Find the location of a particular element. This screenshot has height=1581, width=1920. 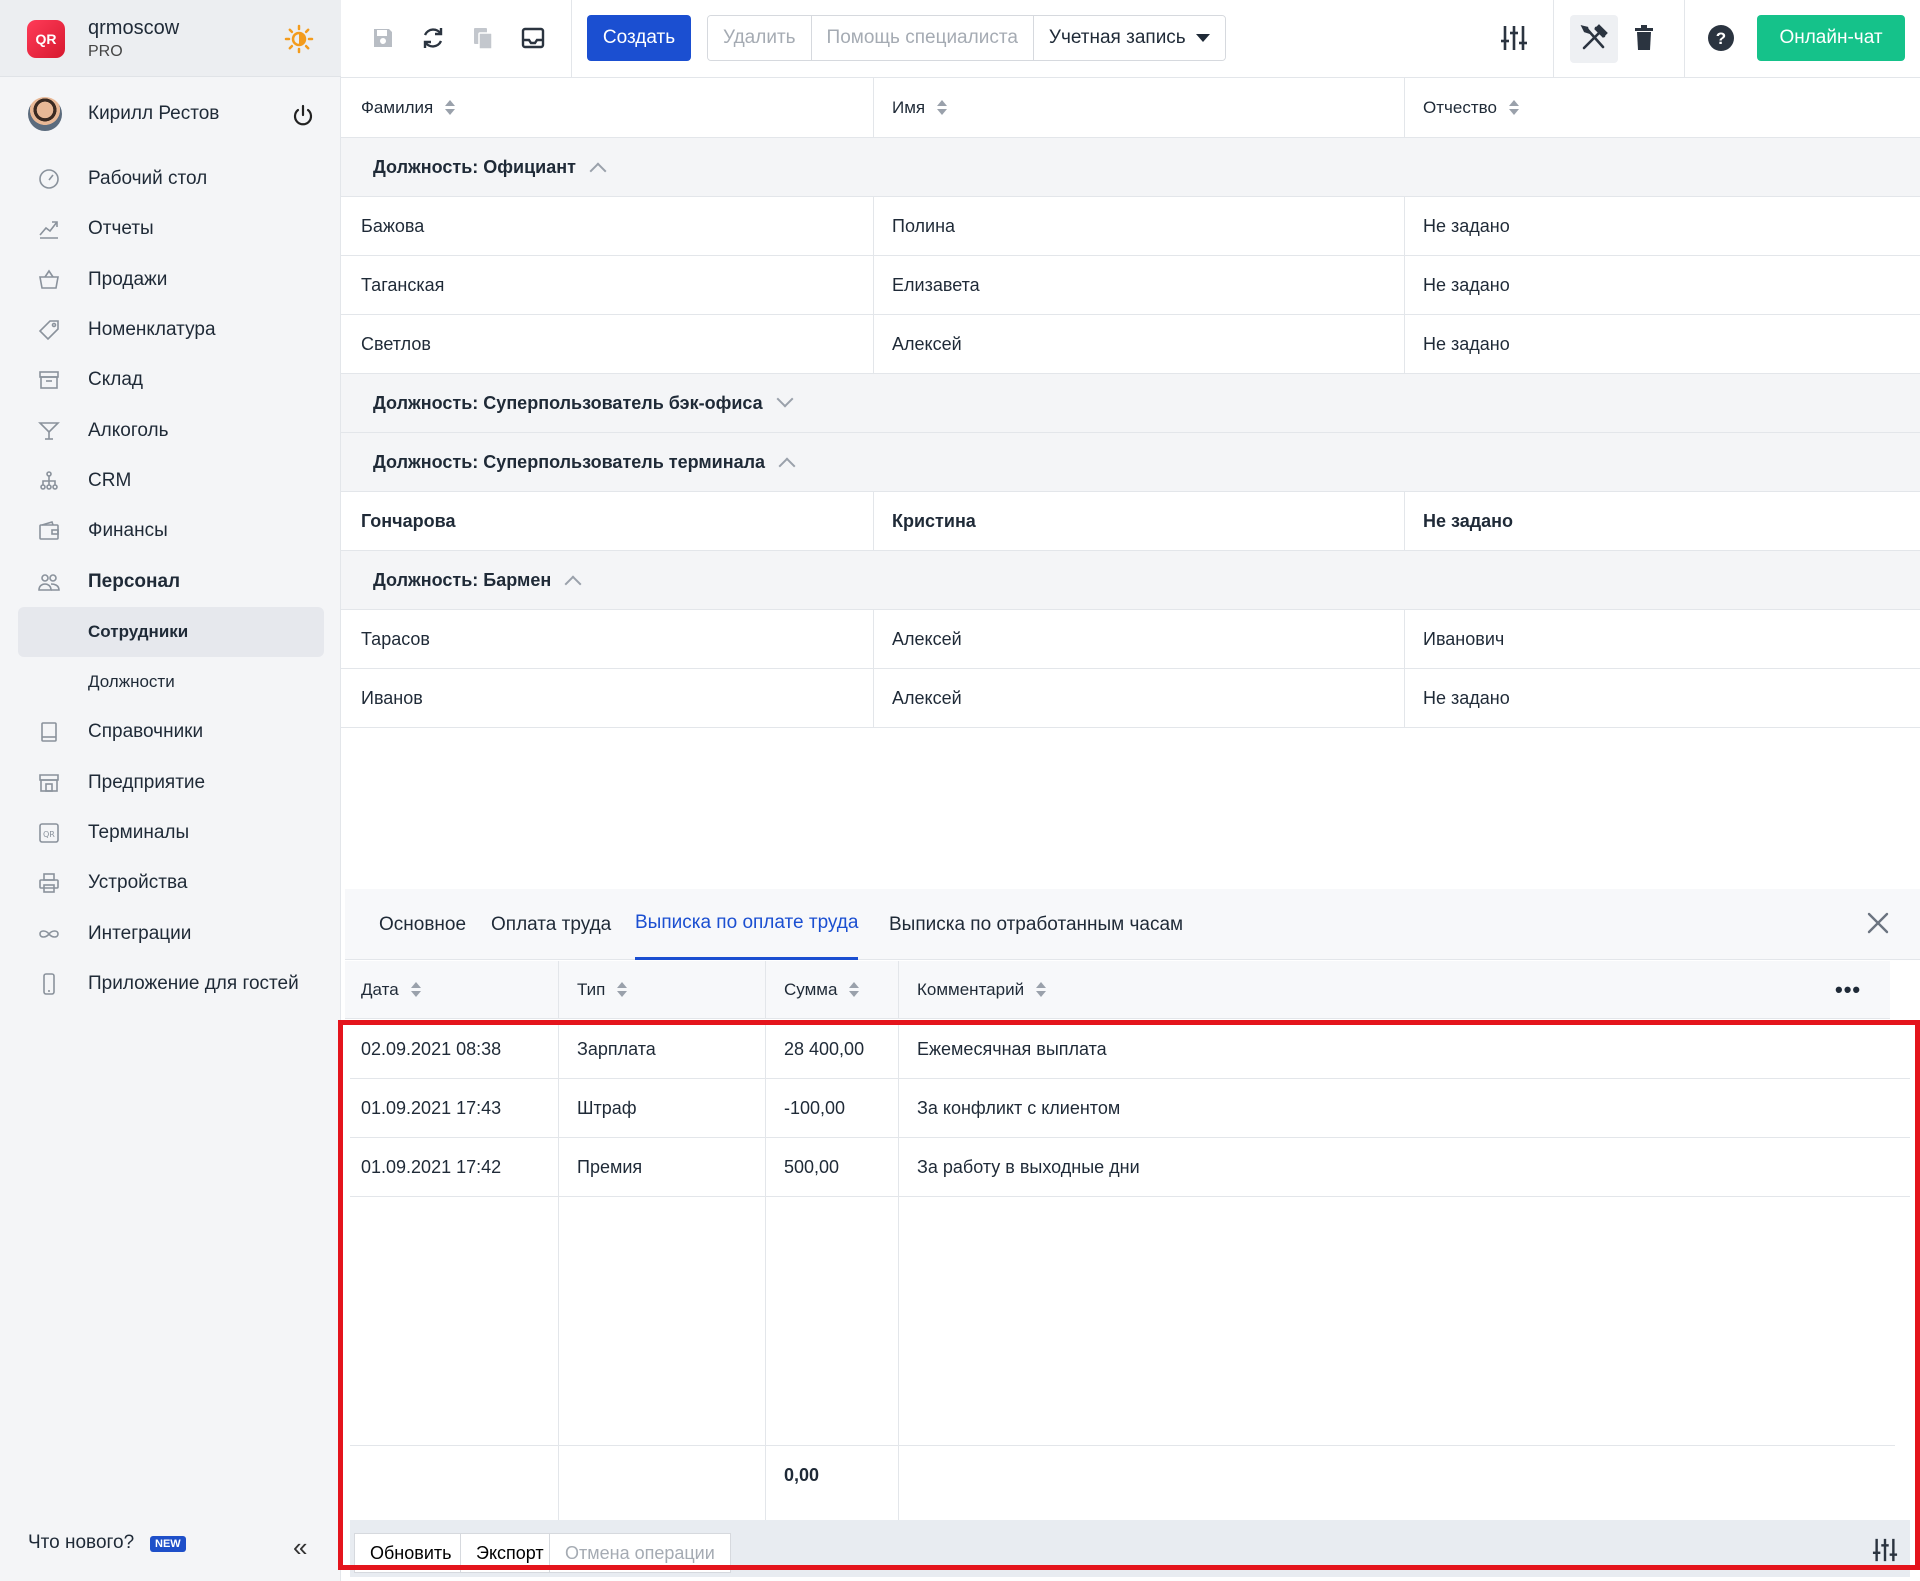

tab-hours-statement: Выписка по отработанным часам is located at coordinates (1036, 924).